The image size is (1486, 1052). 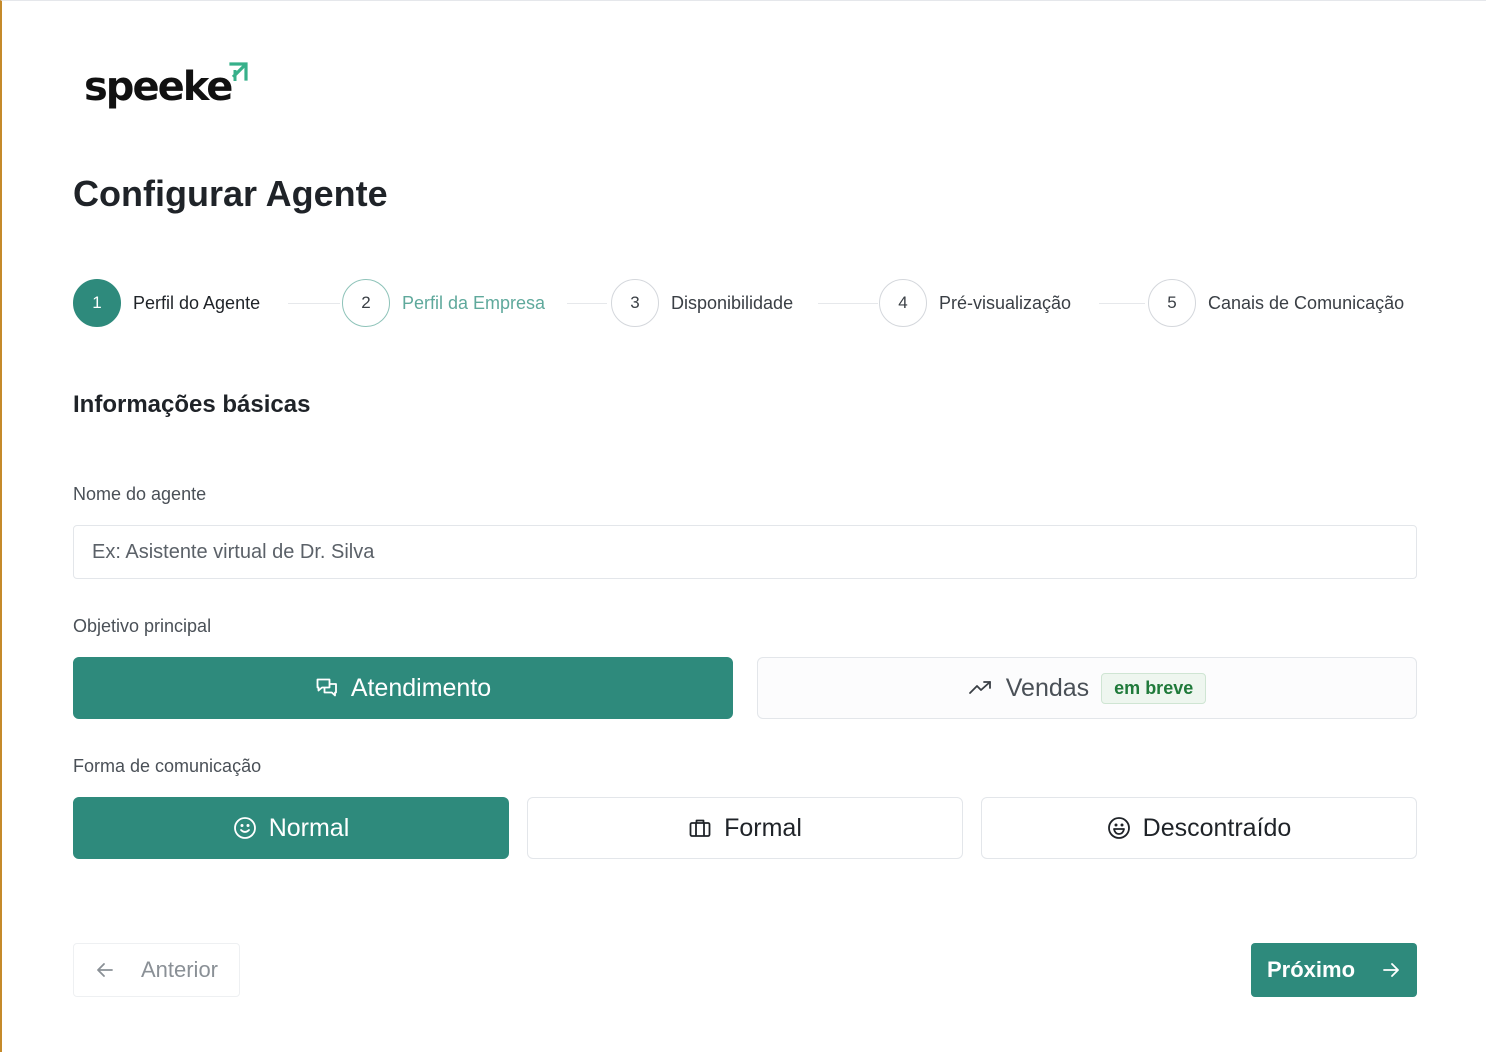 What do you see at coordinates (327, 688) in the screenshot?
I see `chat-bubbles-icon` at bounding box center [327, 688].